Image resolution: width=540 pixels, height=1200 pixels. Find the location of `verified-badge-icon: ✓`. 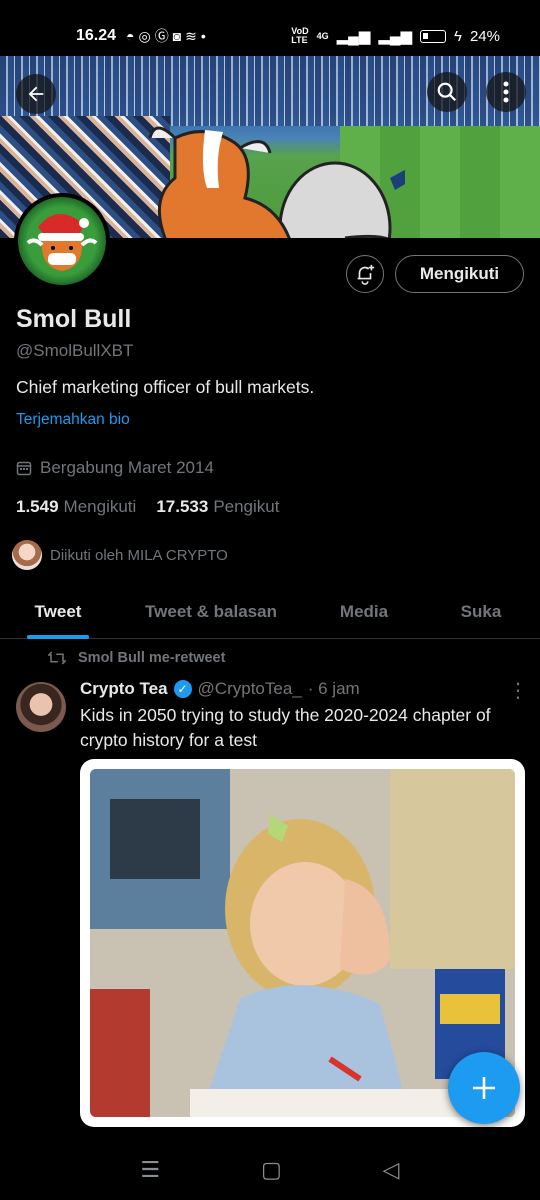

verified-badge-icon: ✓ is located at coordinates (182, 689).